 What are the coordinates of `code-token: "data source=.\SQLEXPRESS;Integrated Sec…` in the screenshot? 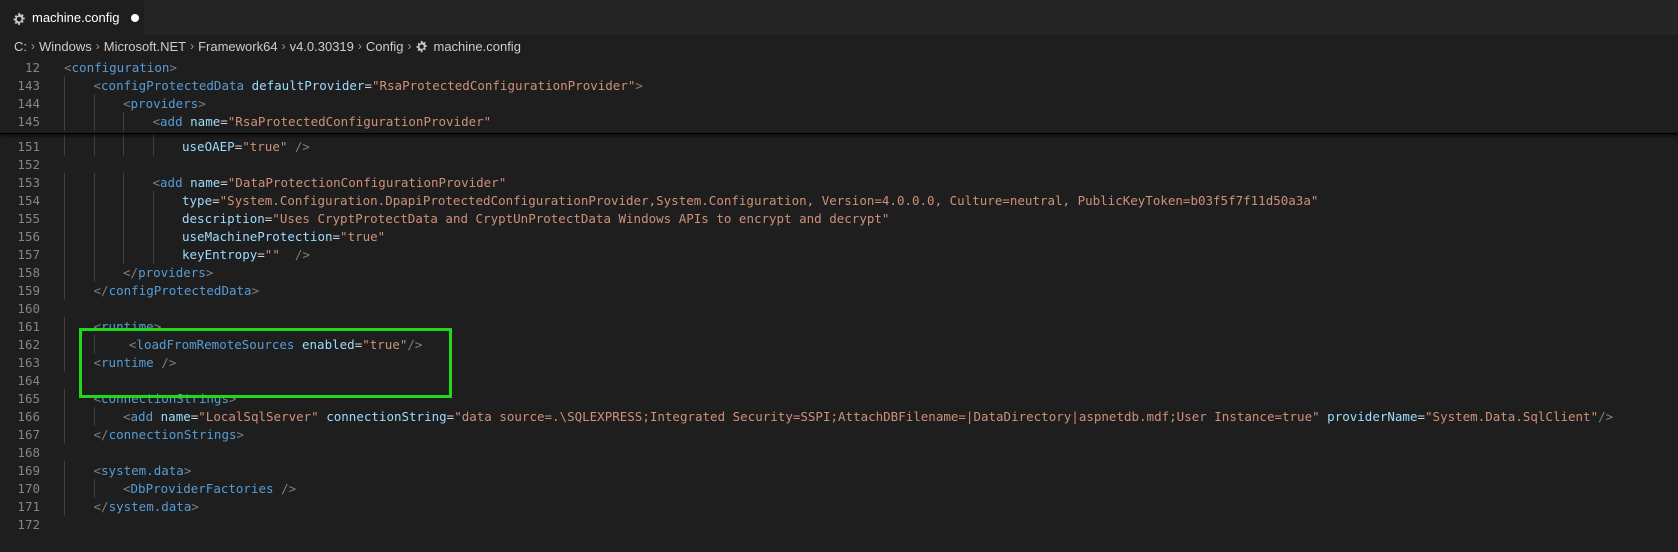 It's located at (887, 416).